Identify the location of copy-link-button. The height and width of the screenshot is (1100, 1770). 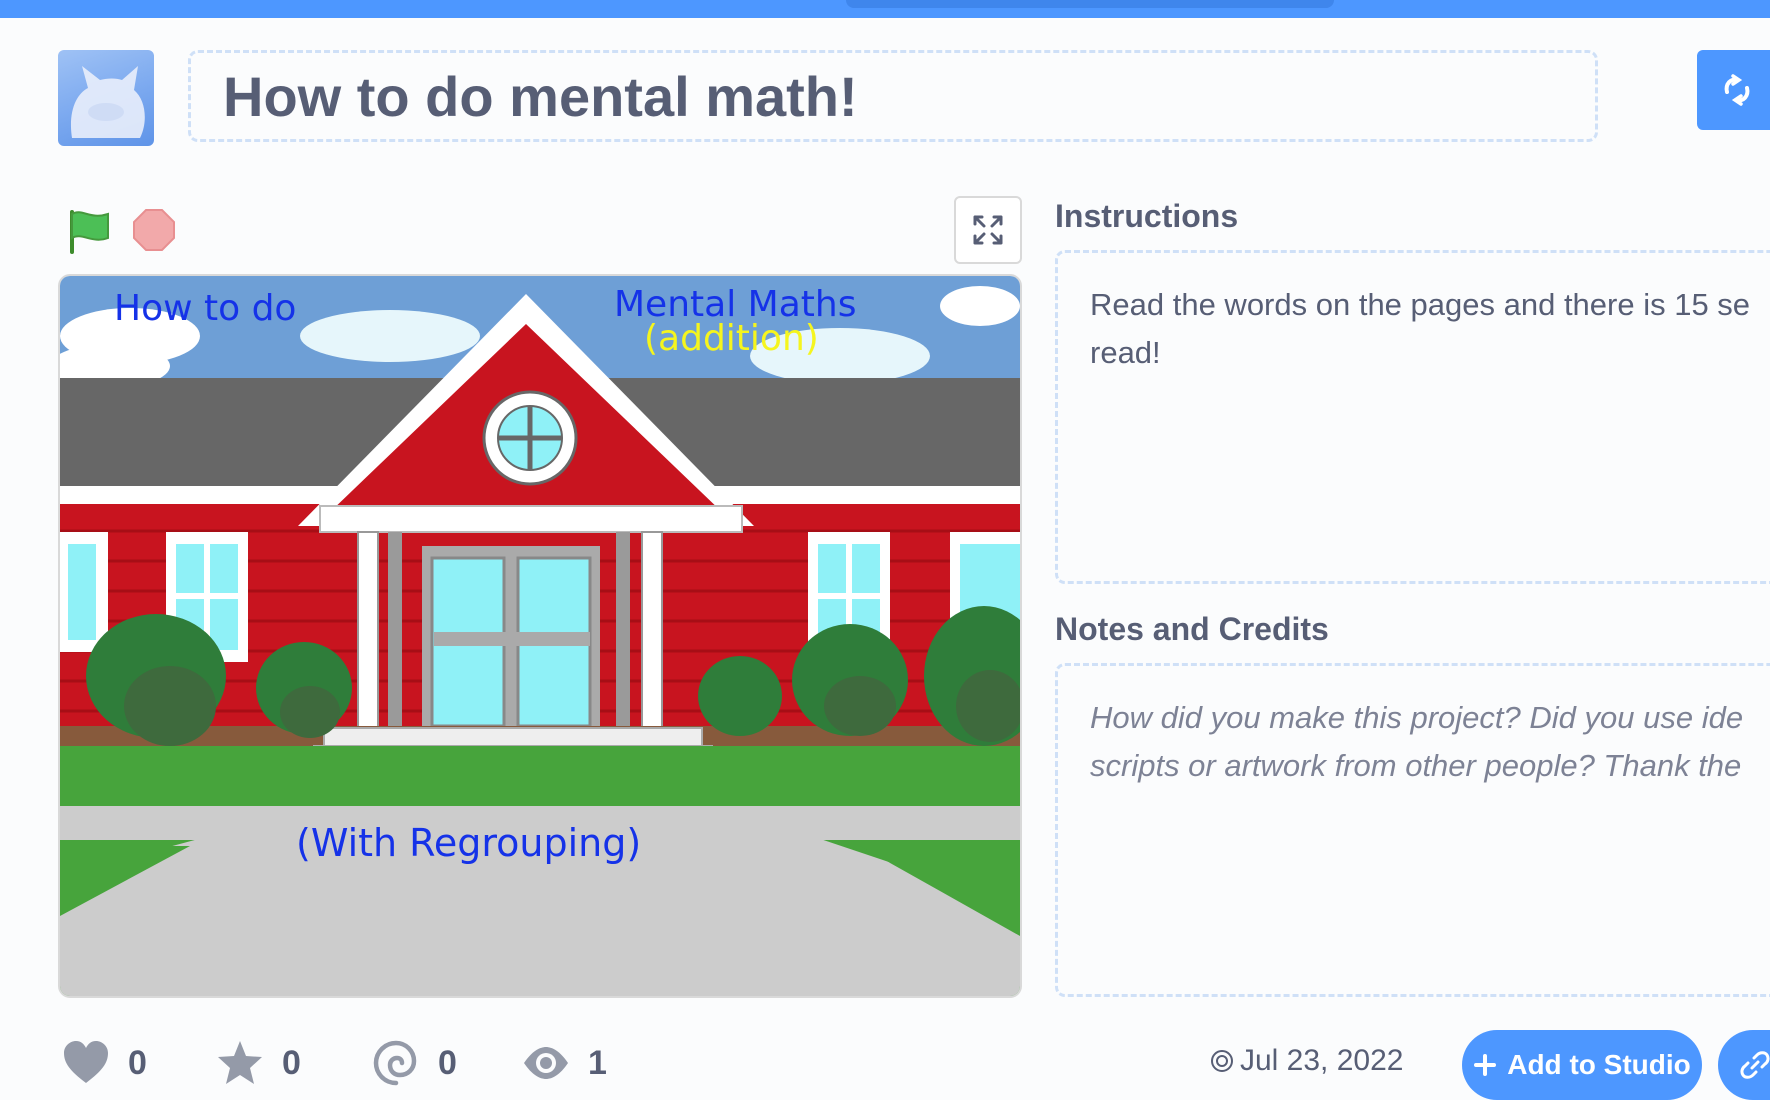
(1744, 1065).